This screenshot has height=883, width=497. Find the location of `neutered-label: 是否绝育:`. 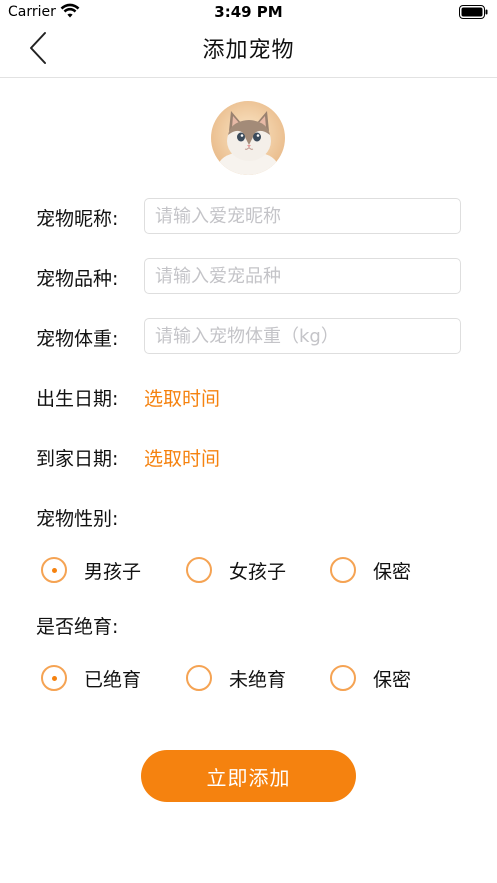

neutered-label: 是否绝育: is located at coordinates (77, 627).